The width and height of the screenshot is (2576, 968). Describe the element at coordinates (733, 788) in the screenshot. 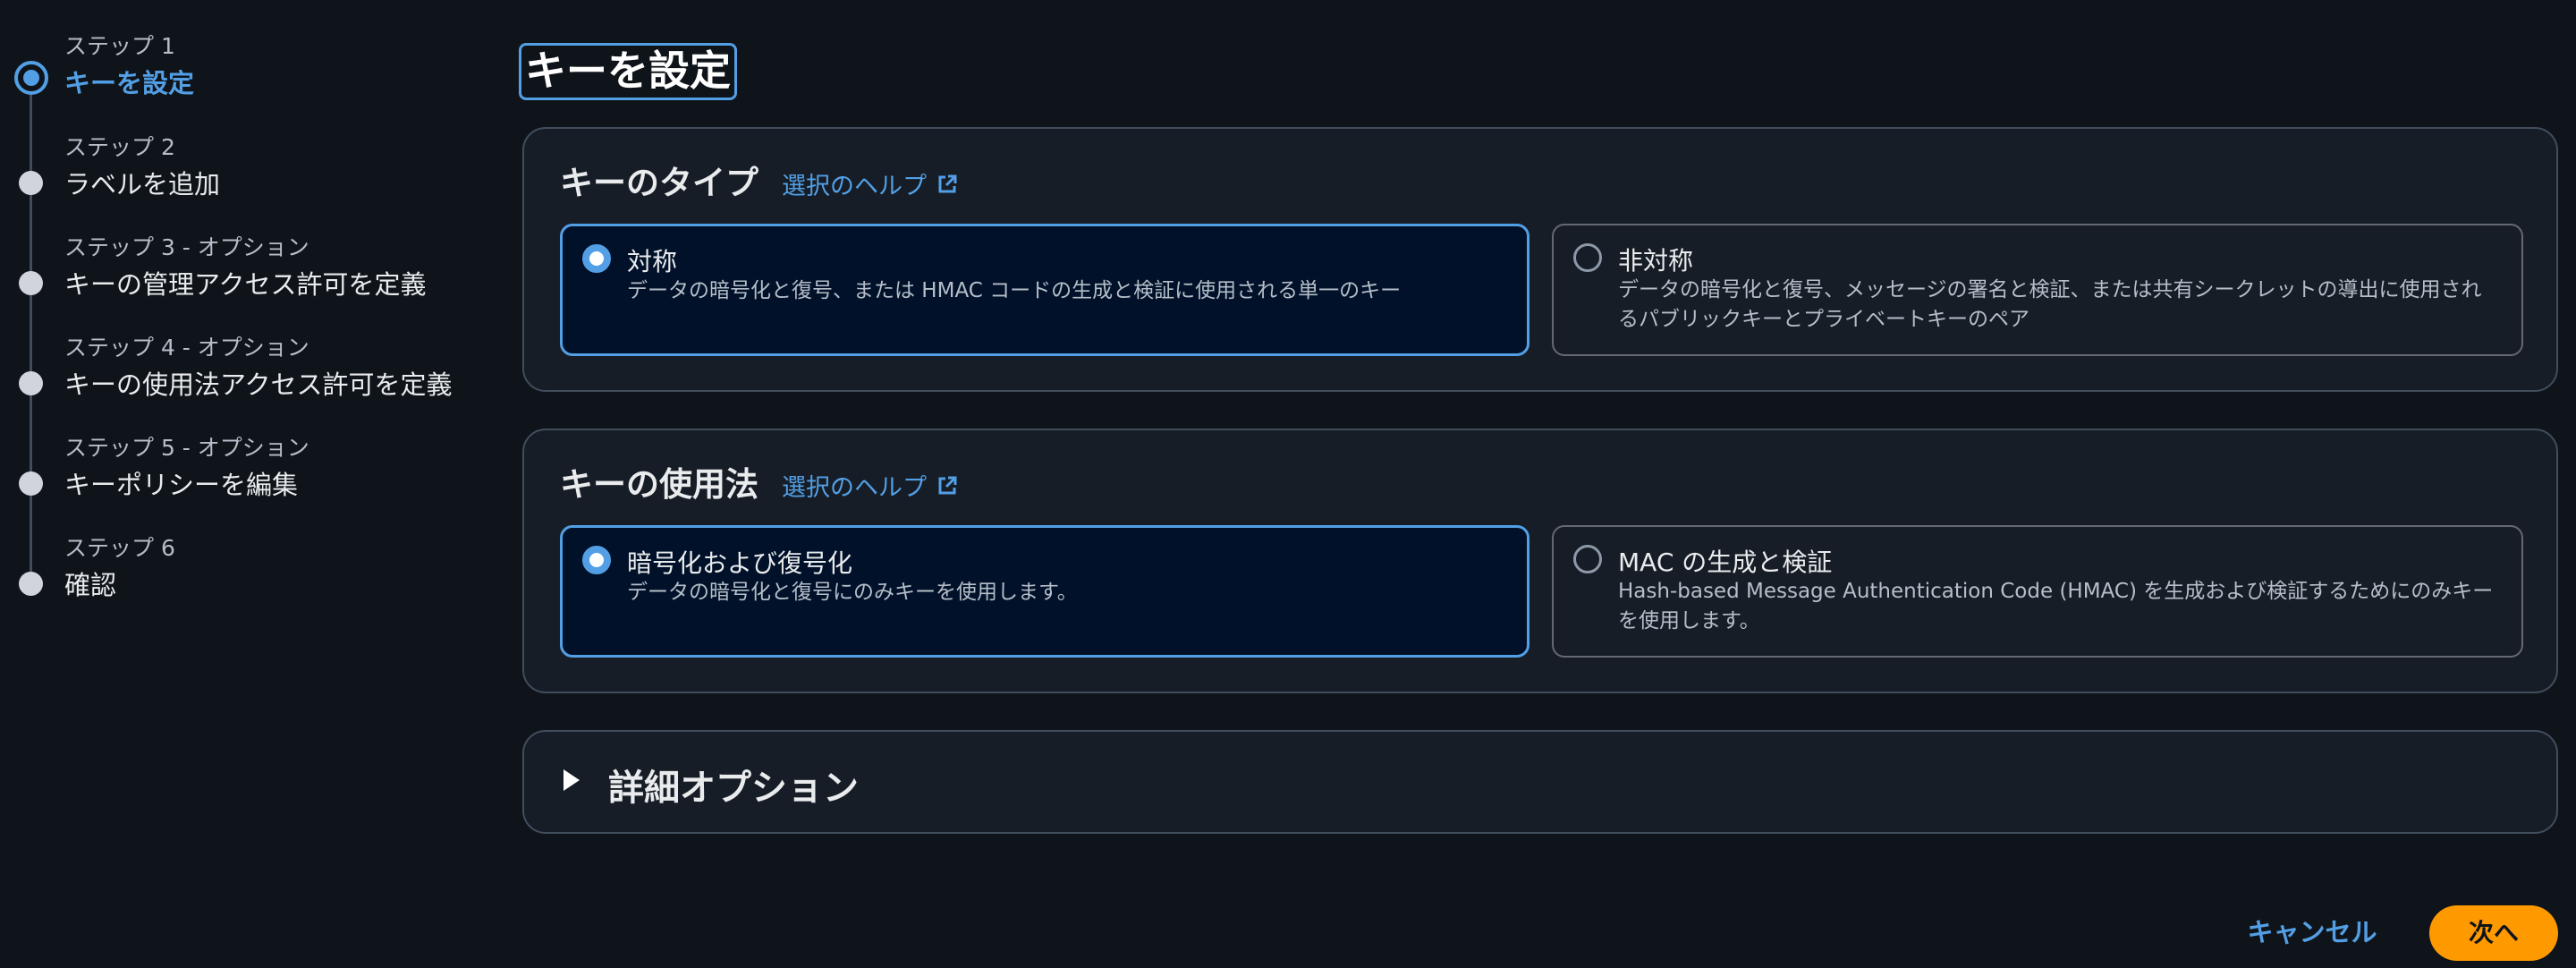

I see `advanced-options-title: 詳細オプション` at that location.